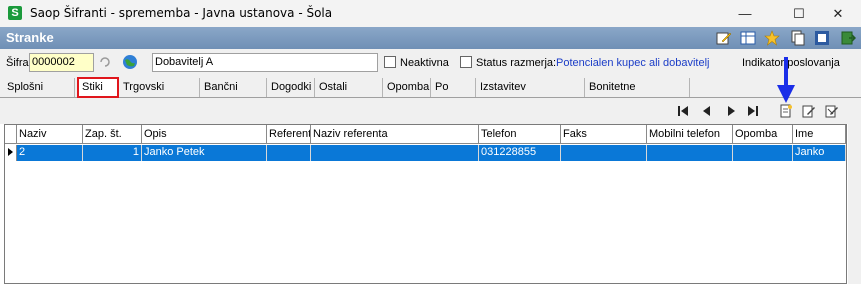 This screenshot has width=861, height=290. What do you see at coordinates (390, 62) in the screenshot?
I see `neaktivna-checkbox` at bounding box center [390, 62].